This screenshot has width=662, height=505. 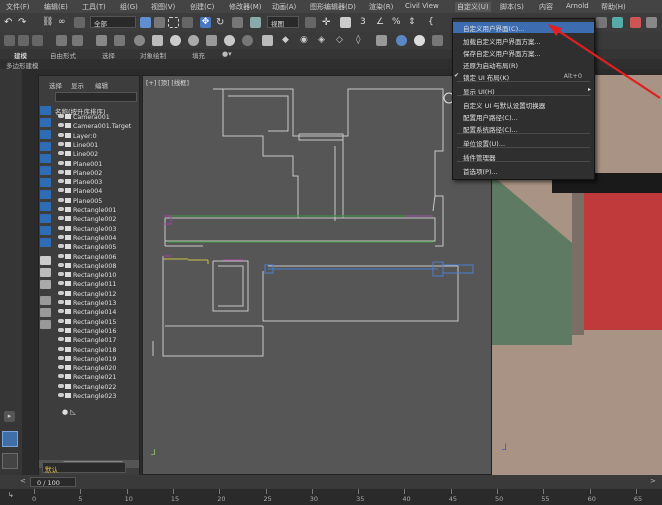 What do you see at coordinates (173, 22) in the screenshot?
I see `rectangular-selection-icon` at bounding box center [173, 22].